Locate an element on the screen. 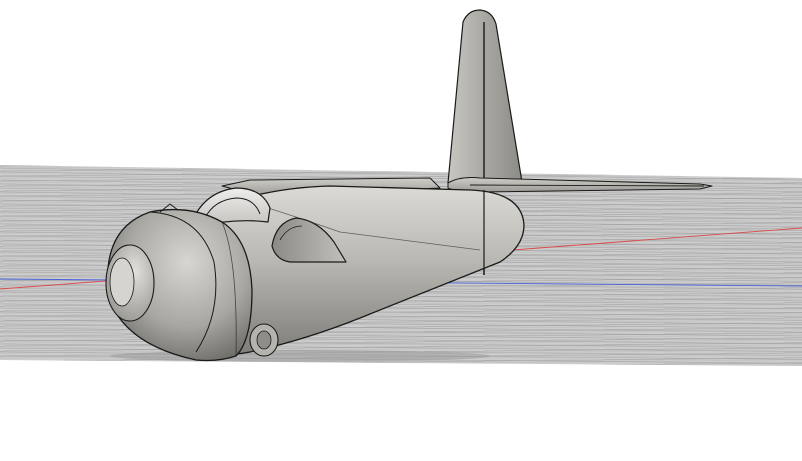 The image size is (802, 461). propeller-spinner is located at coordinates (130, 283).